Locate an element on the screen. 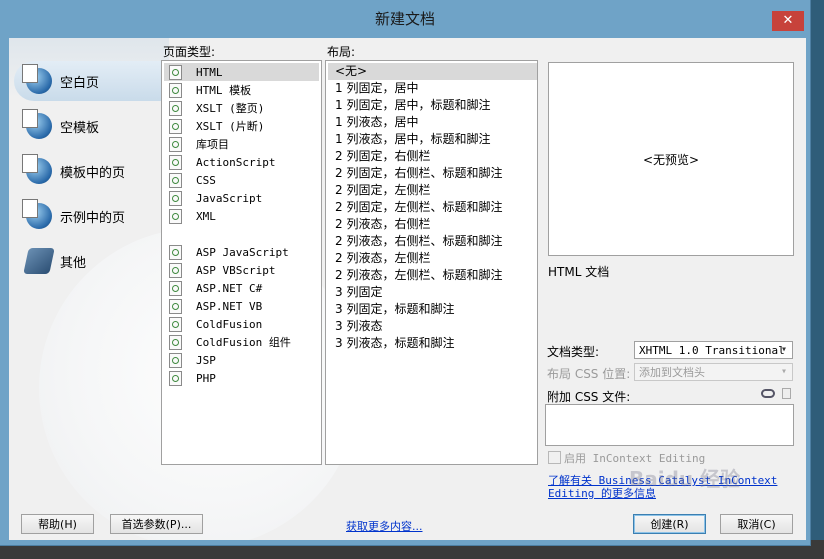 Image resolution: width=824 pixels, height=559 pixels. trash-icon is located at coordinates (786, 393).